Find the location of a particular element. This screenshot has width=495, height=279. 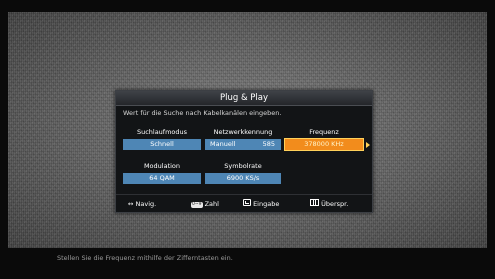

legend-eingabe: Eingabe is located at coordinates (261, 204).